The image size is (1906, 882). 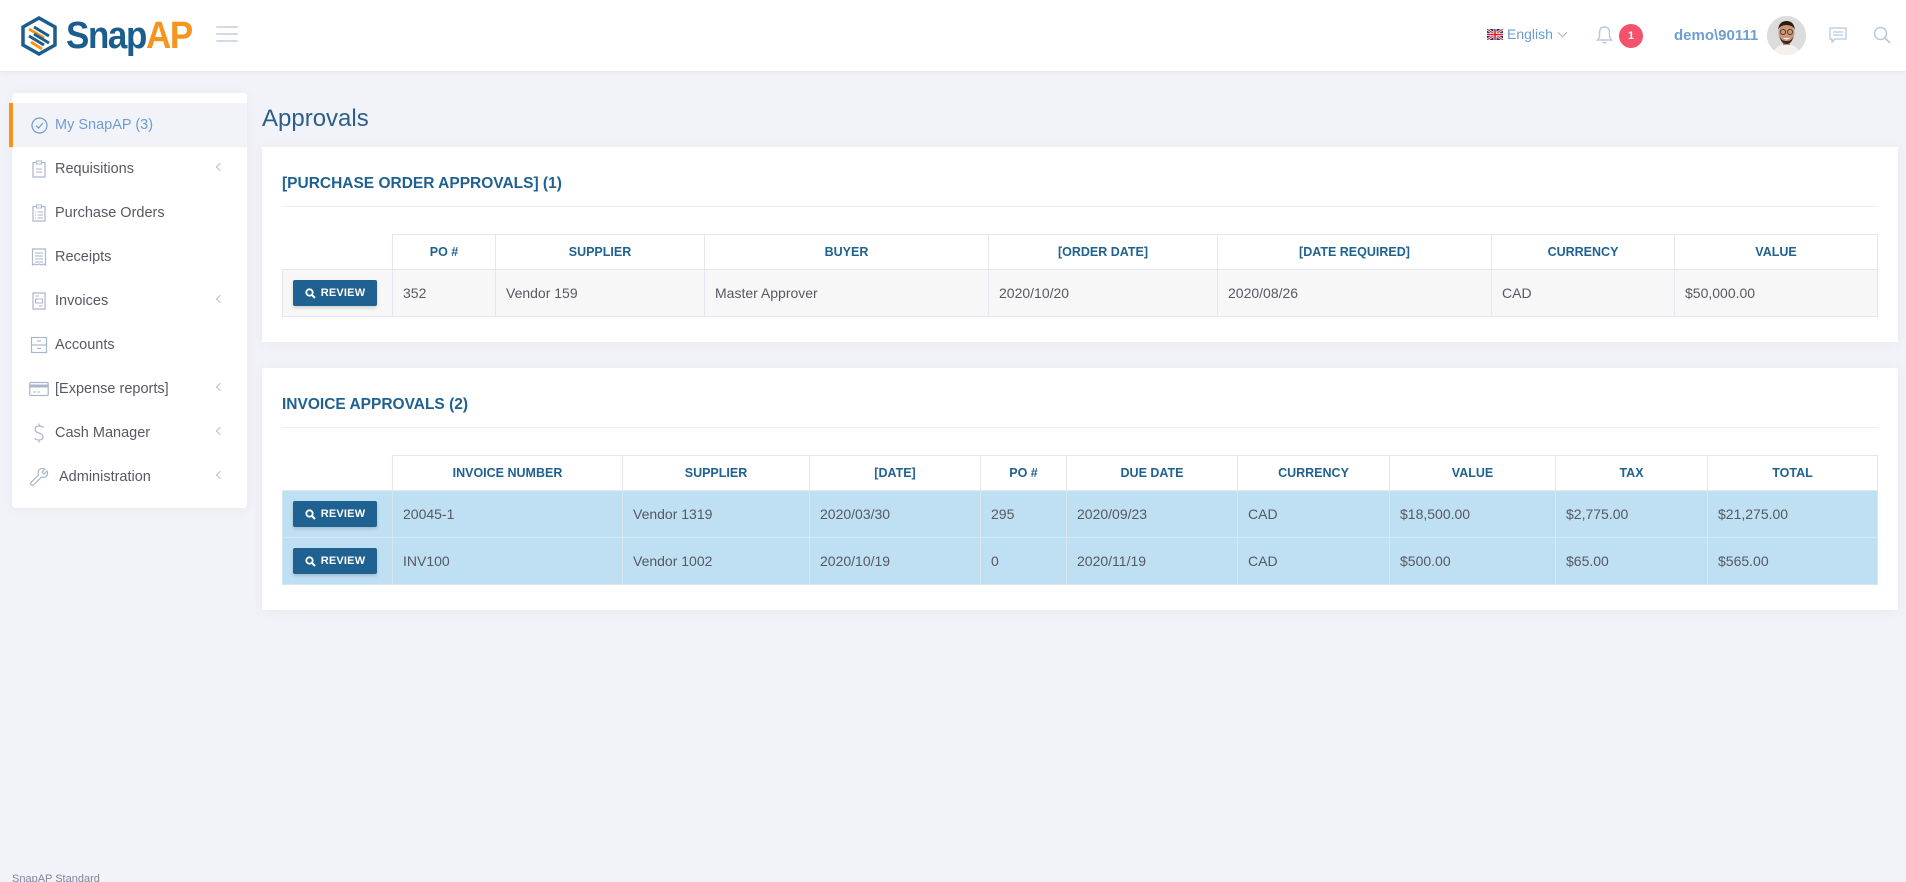 I want to click on date-cell: 2020/03/30, so click(x=895, y=514).